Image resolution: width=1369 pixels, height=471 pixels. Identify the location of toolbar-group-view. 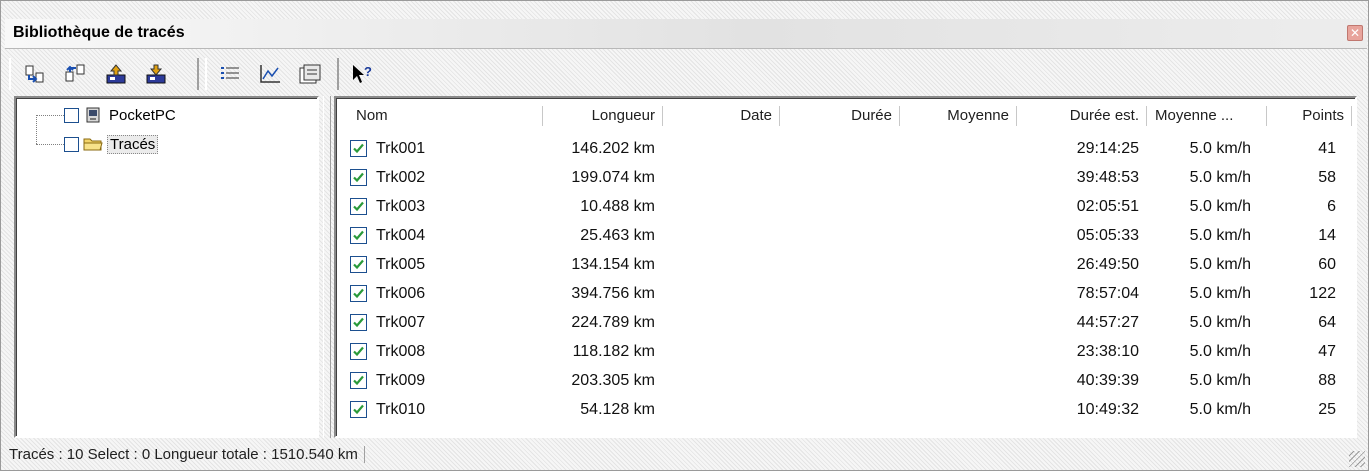
(272, 74).